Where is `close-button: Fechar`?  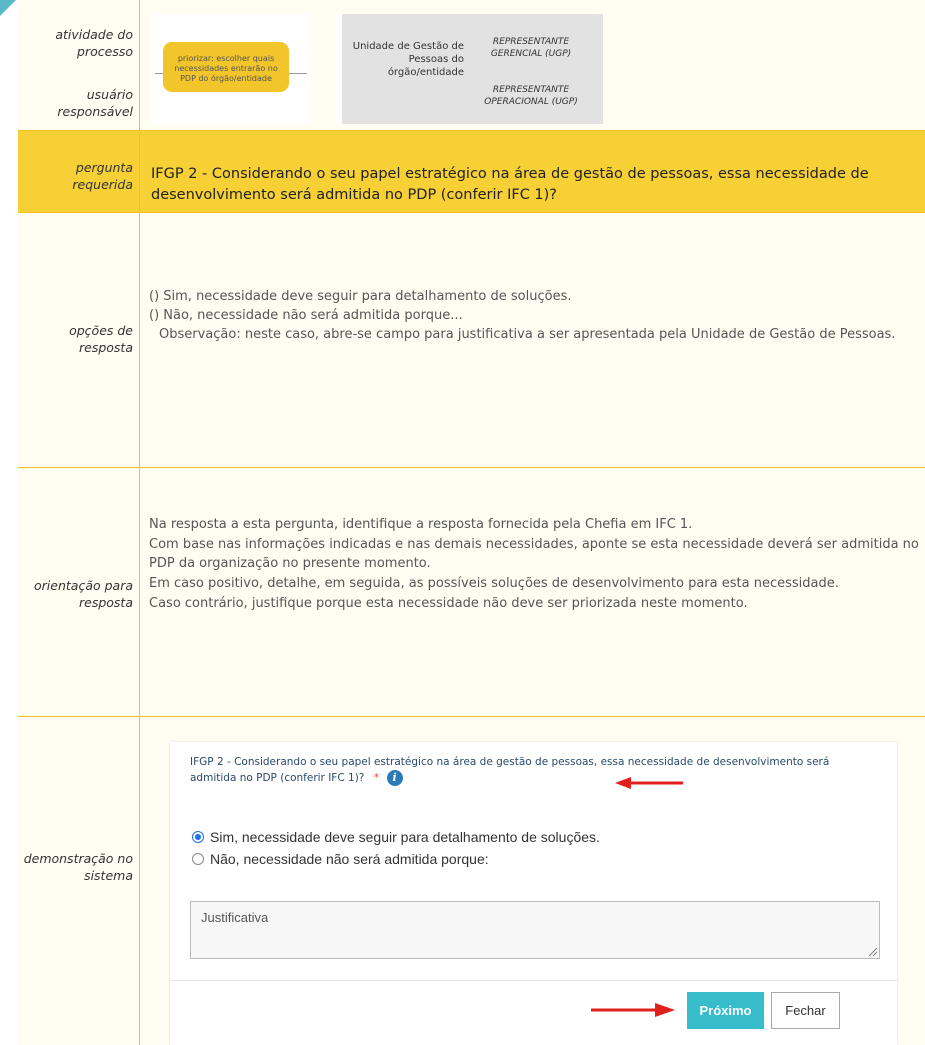
close-button: Fechar is located at coordinates (805, 1010).